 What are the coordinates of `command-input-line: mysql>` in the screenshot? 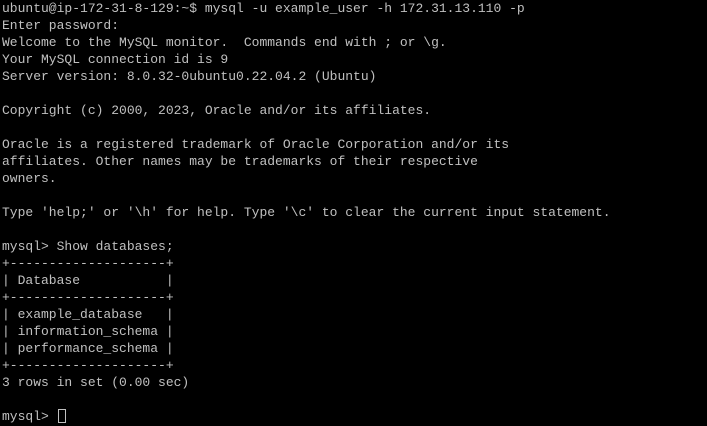 It's located at (354, 416).